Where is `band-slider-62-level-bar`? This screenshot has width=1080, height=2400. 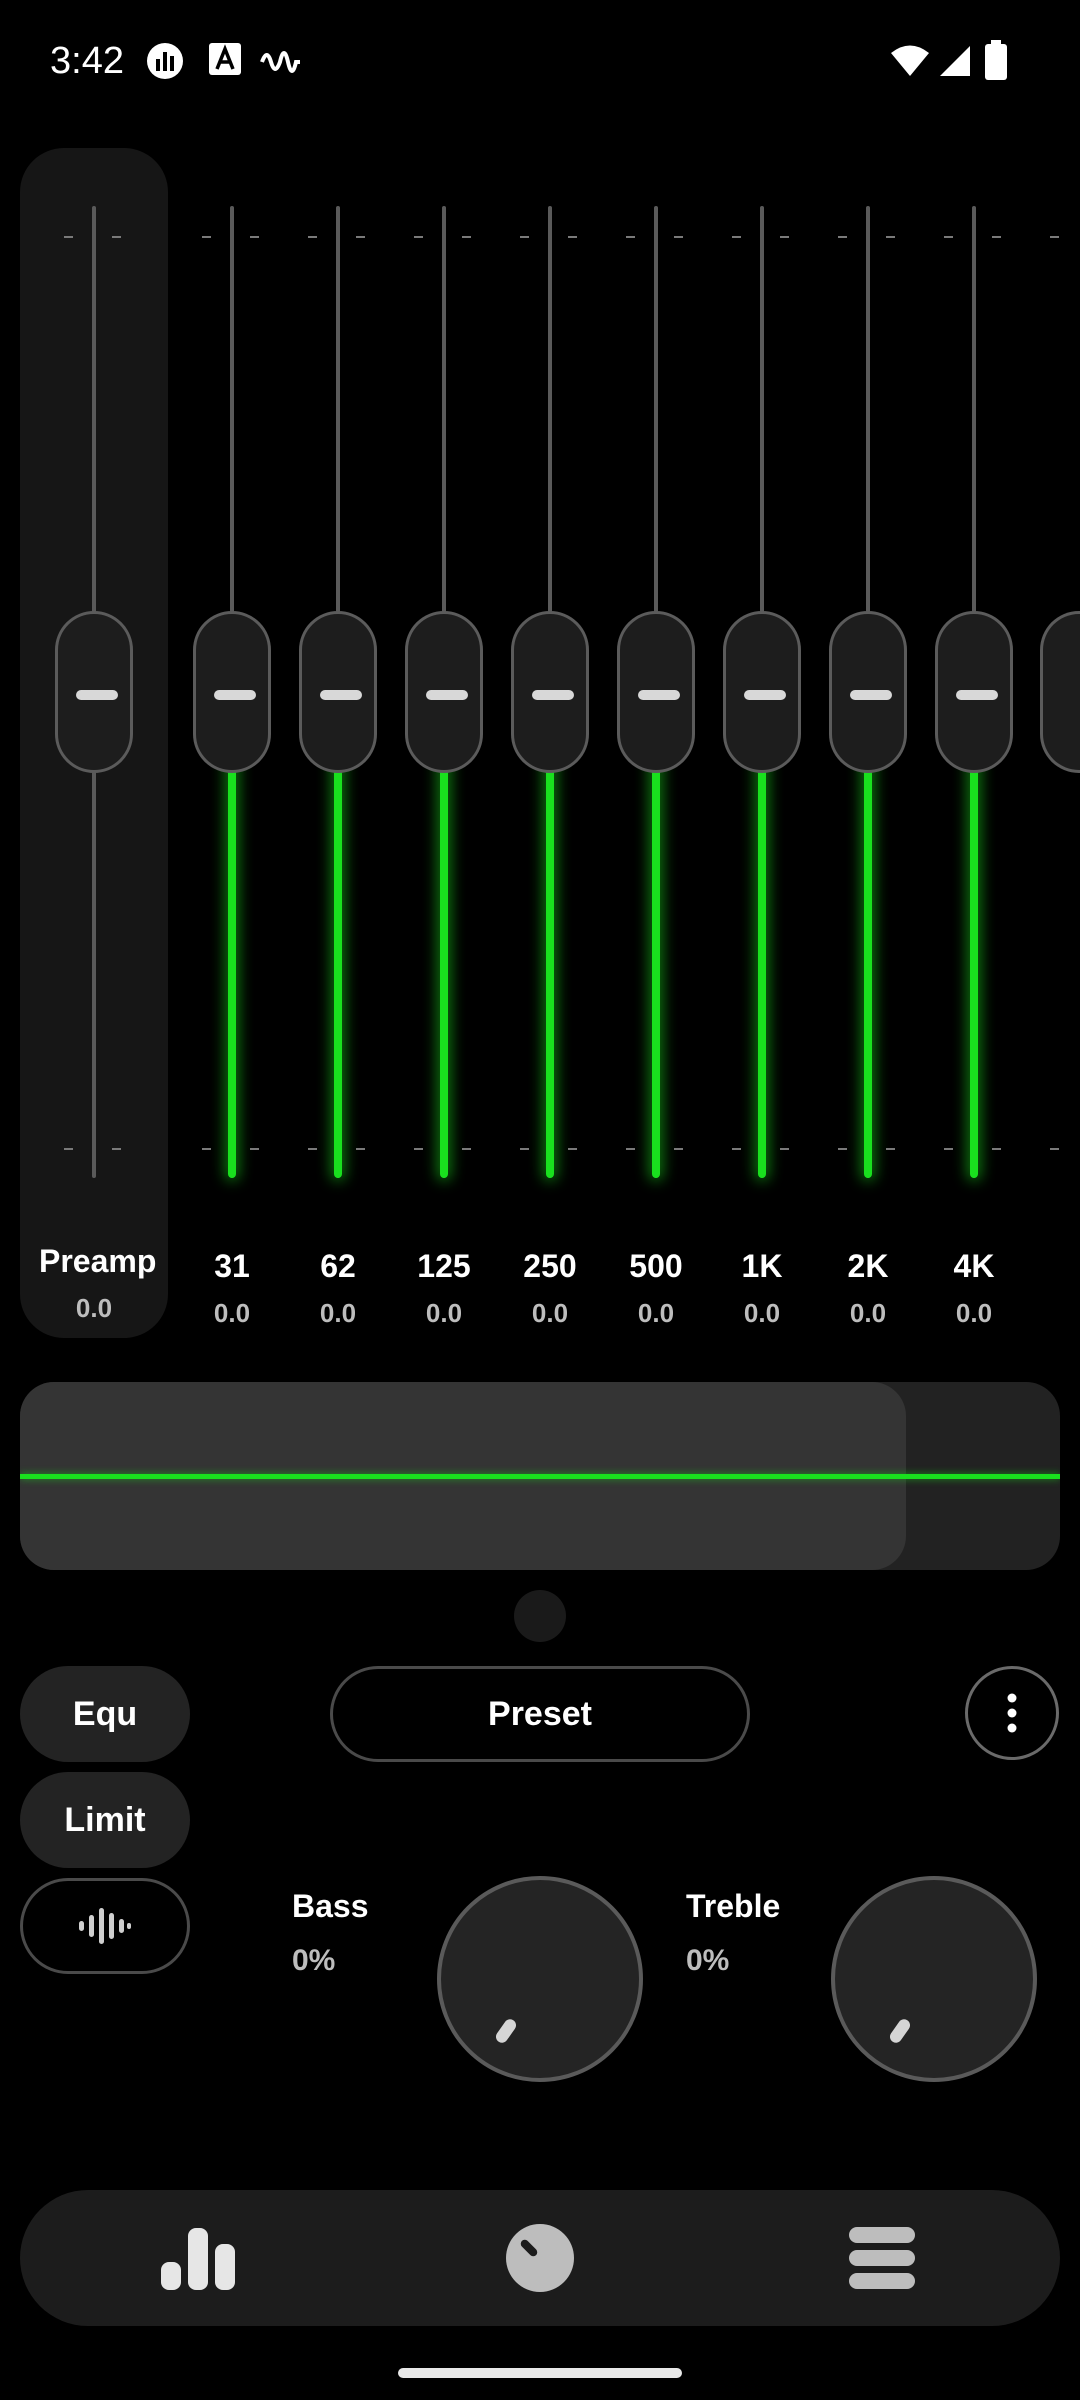 band-slider-62-level-bar is located at coordinates (338, 965).